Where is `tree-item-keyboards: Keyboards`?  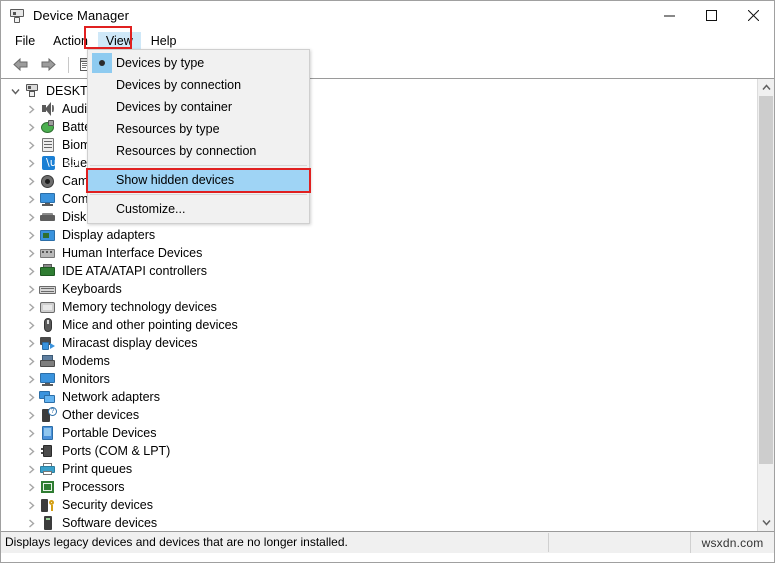
tree-item-keyboards: Keyboards is located at coordinates (379, 289).